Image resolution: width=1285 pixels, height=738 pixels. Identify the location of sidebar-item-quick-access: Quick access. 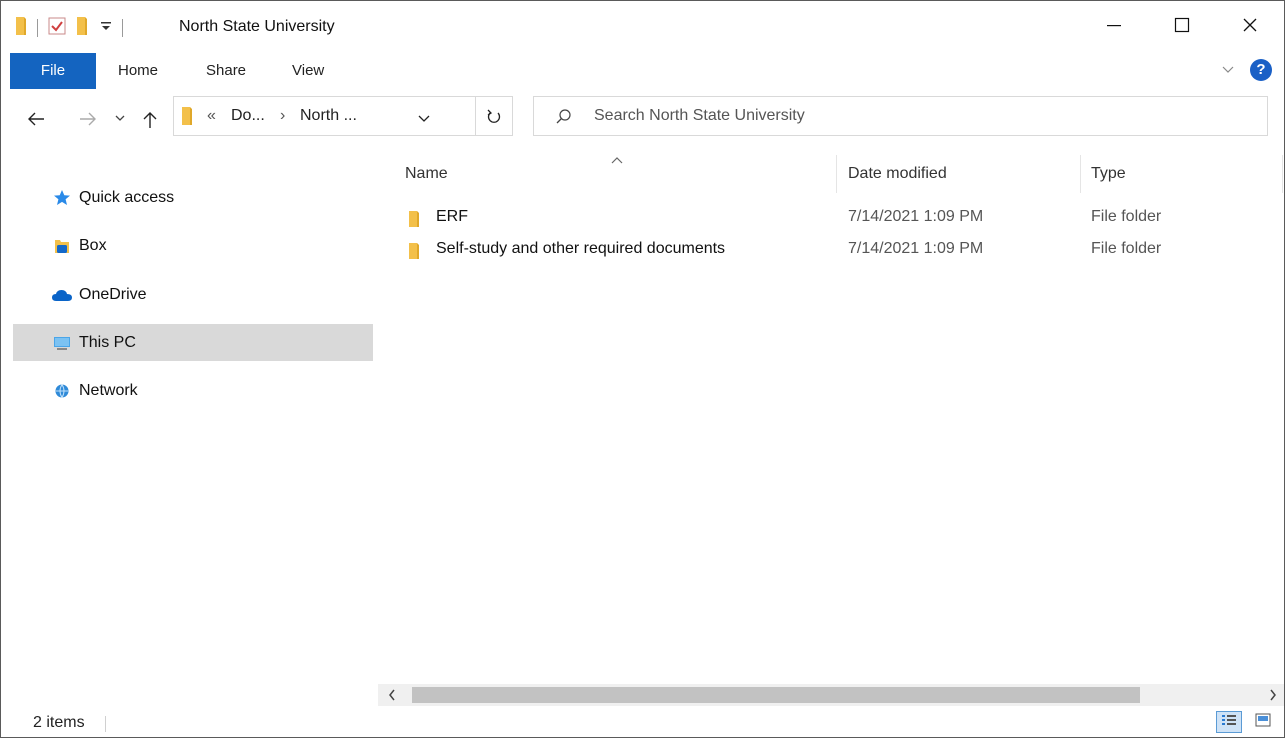
(193, 197).